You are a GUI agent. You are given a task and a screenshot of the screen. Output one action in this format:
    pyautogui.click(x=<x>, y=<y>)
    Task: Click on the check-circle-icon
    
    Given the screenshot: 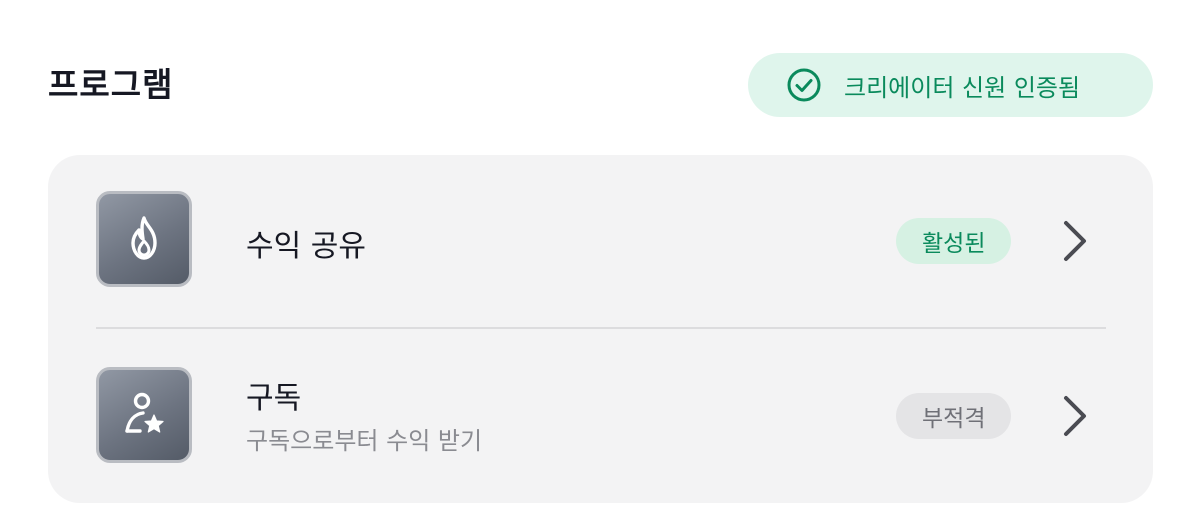 What is the action you would take?
    pyautogui.click(x=804, y=85)
    